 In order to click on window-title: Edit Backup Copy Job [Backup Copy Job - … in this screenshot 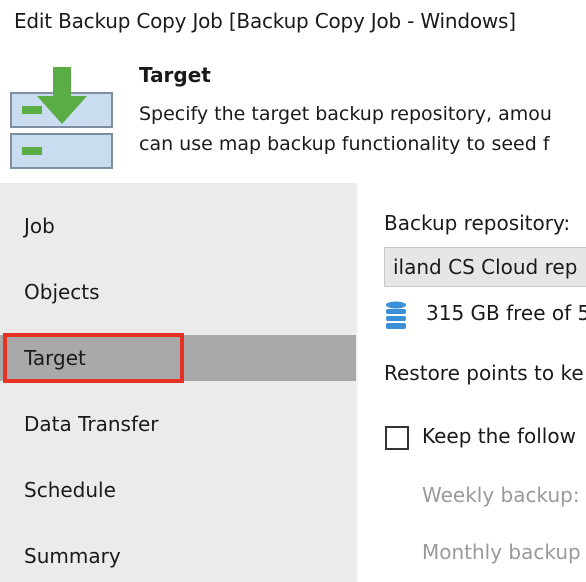, I will do `click(265, 21)`.